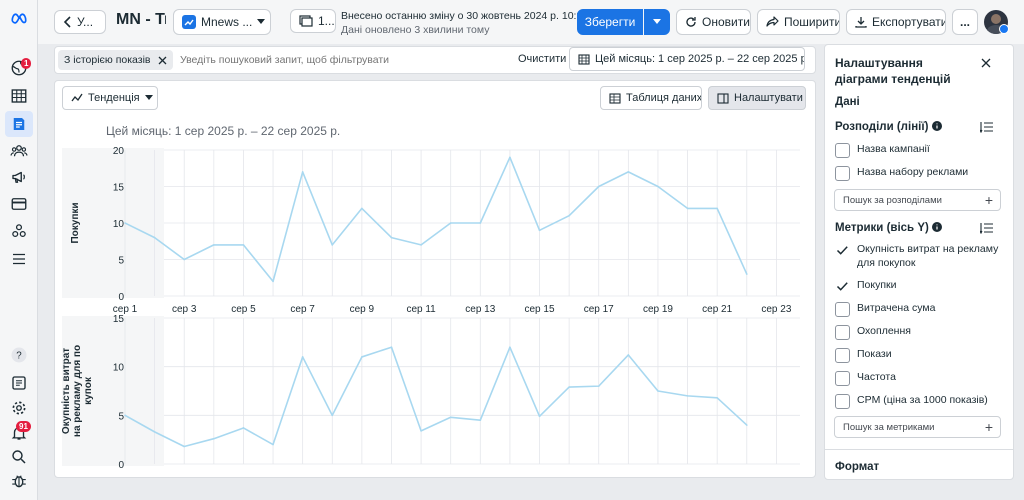 Image resolution: width=1024 pixels, height=500 pixels. What do you see at coordinates (933, 308) in the screenshot?
I see `metric-option-label: Витрачена сума` at bounding box center [933, 308].